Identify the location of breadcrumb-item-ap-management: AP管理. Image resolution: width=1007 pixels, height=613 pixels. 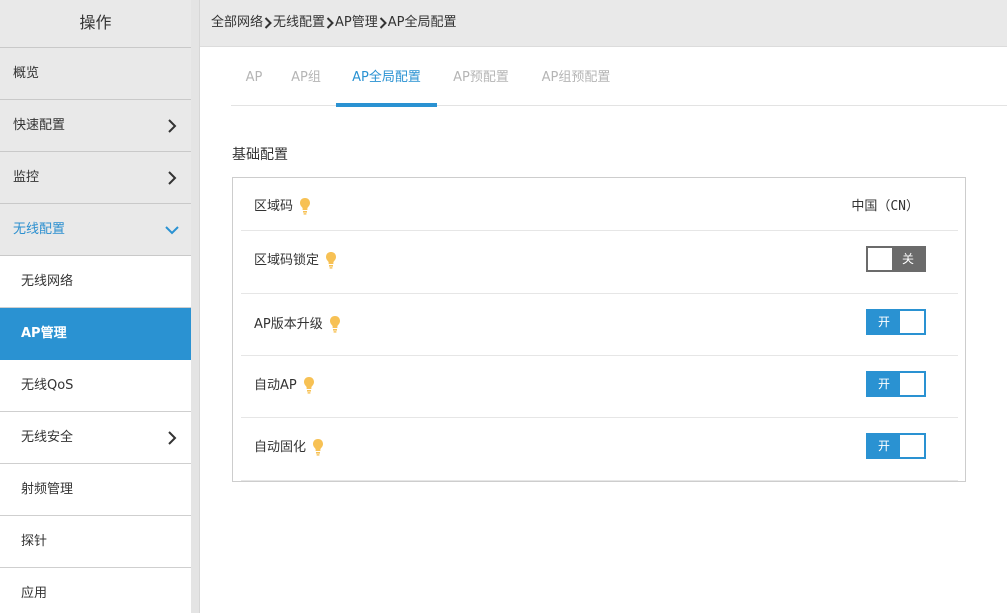
(356, 22).